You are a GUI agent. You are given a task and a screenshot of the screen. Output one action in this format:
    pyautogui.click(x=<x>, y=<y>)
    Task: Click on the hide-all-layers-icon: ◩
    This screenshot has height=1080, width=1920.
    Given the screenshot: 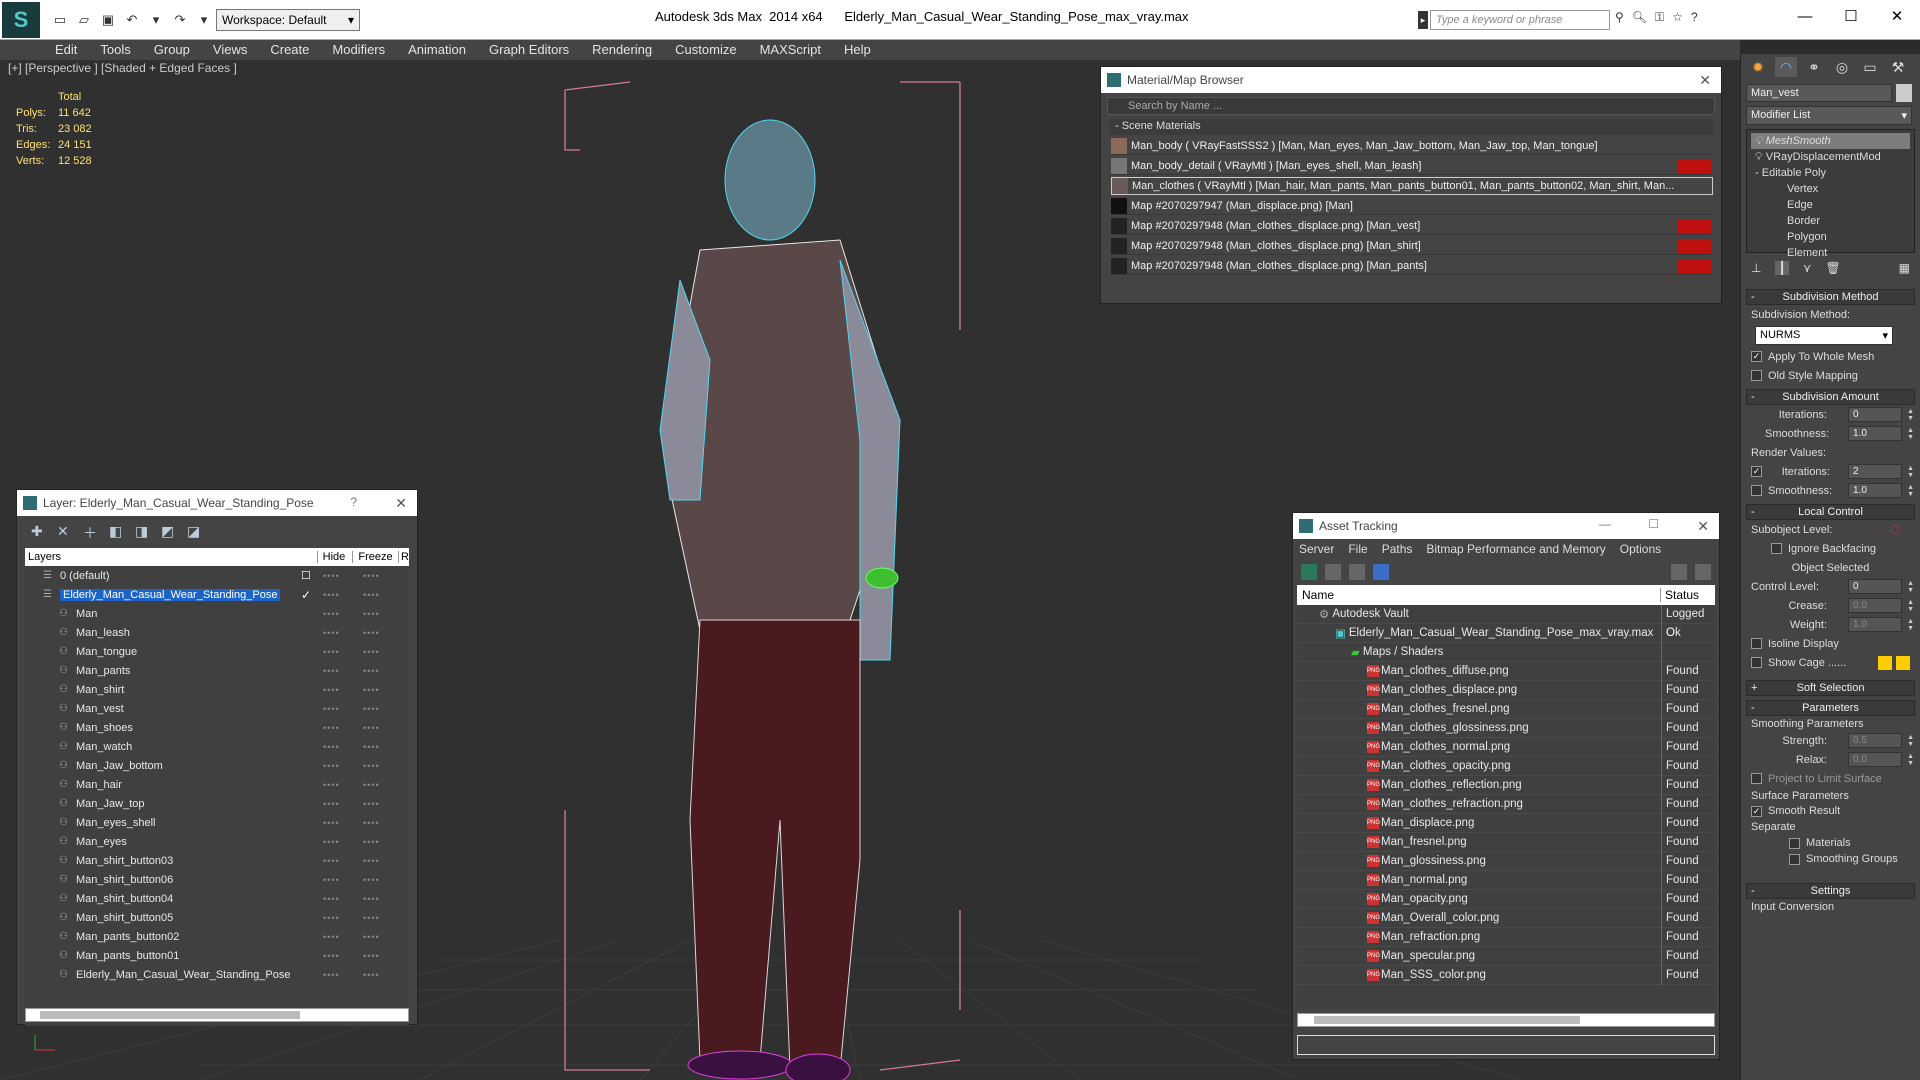 What is the action you would take?
    pyautogui.click(x=169, y=532)
    